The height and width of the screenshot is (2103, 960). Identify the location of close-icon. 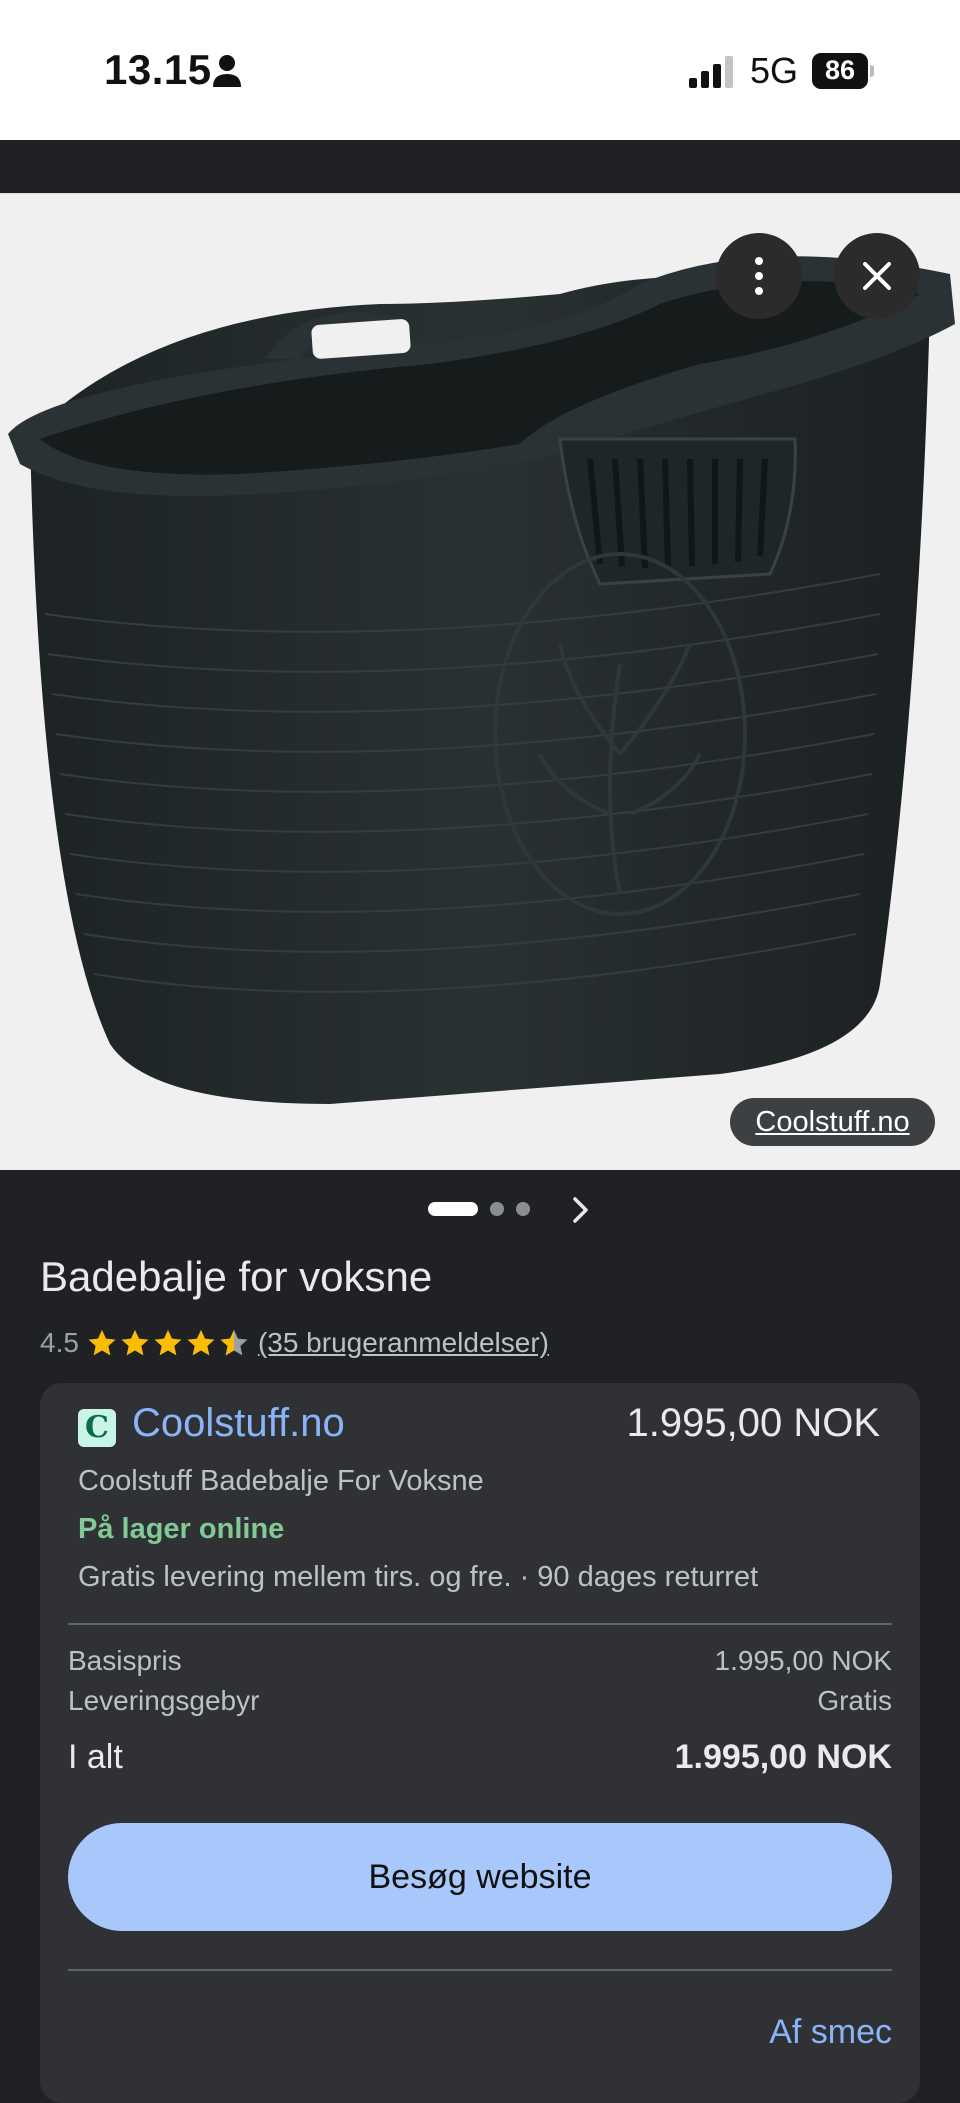
(877, 276).